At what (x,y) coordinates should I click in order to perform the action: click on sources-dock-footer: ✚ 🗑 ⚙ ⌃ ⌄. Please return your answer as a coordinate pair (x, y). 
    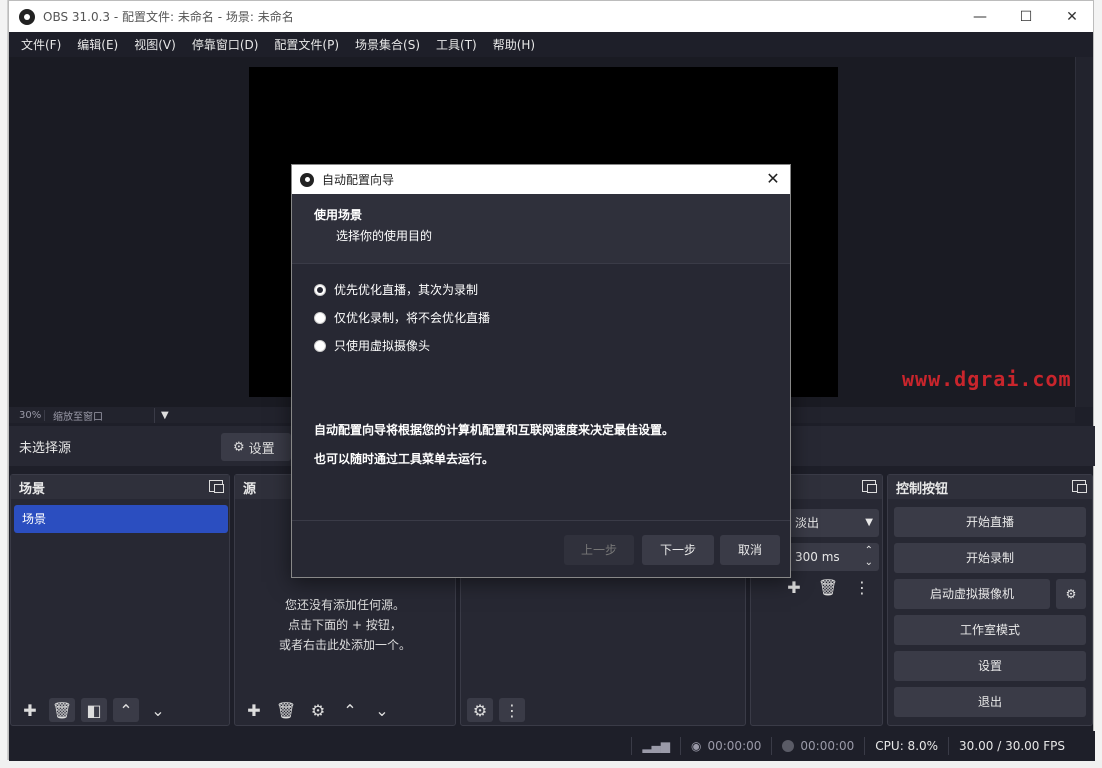
    Looking at the image, I should click on (345, 710).